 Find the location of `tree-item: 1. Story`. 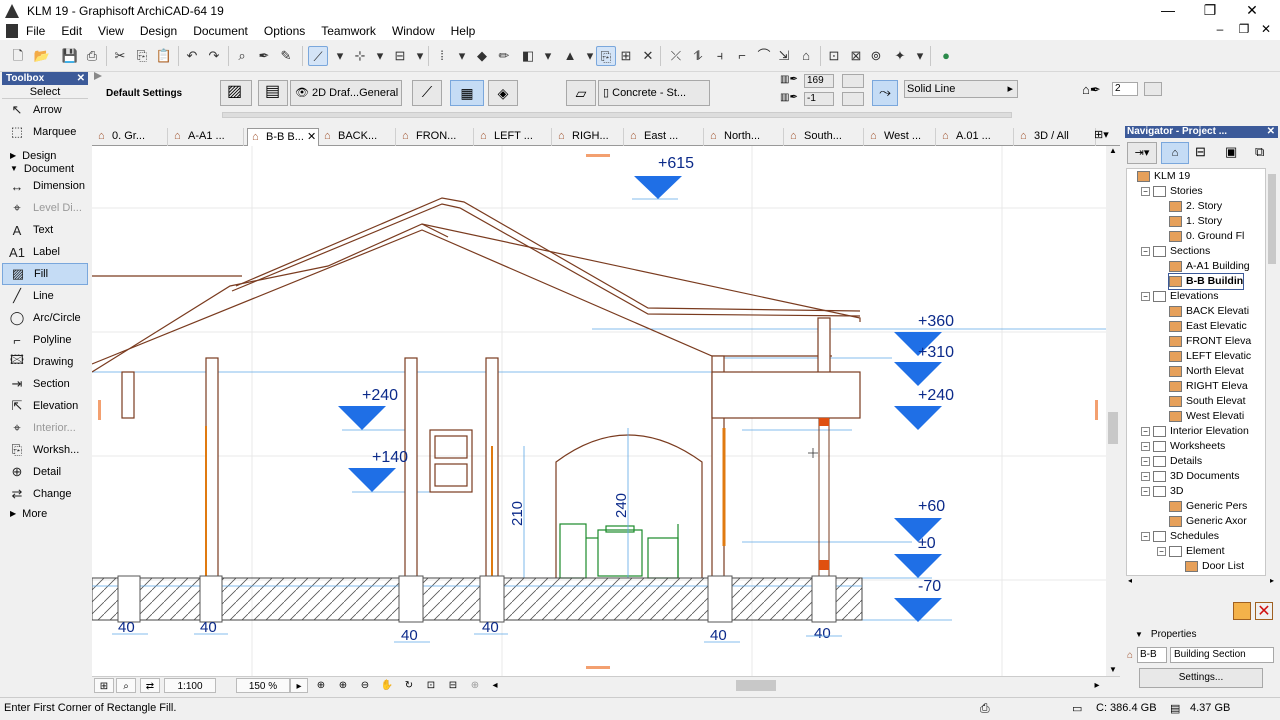

tree-item: 1. Story is located at coordinates (1195, 221).